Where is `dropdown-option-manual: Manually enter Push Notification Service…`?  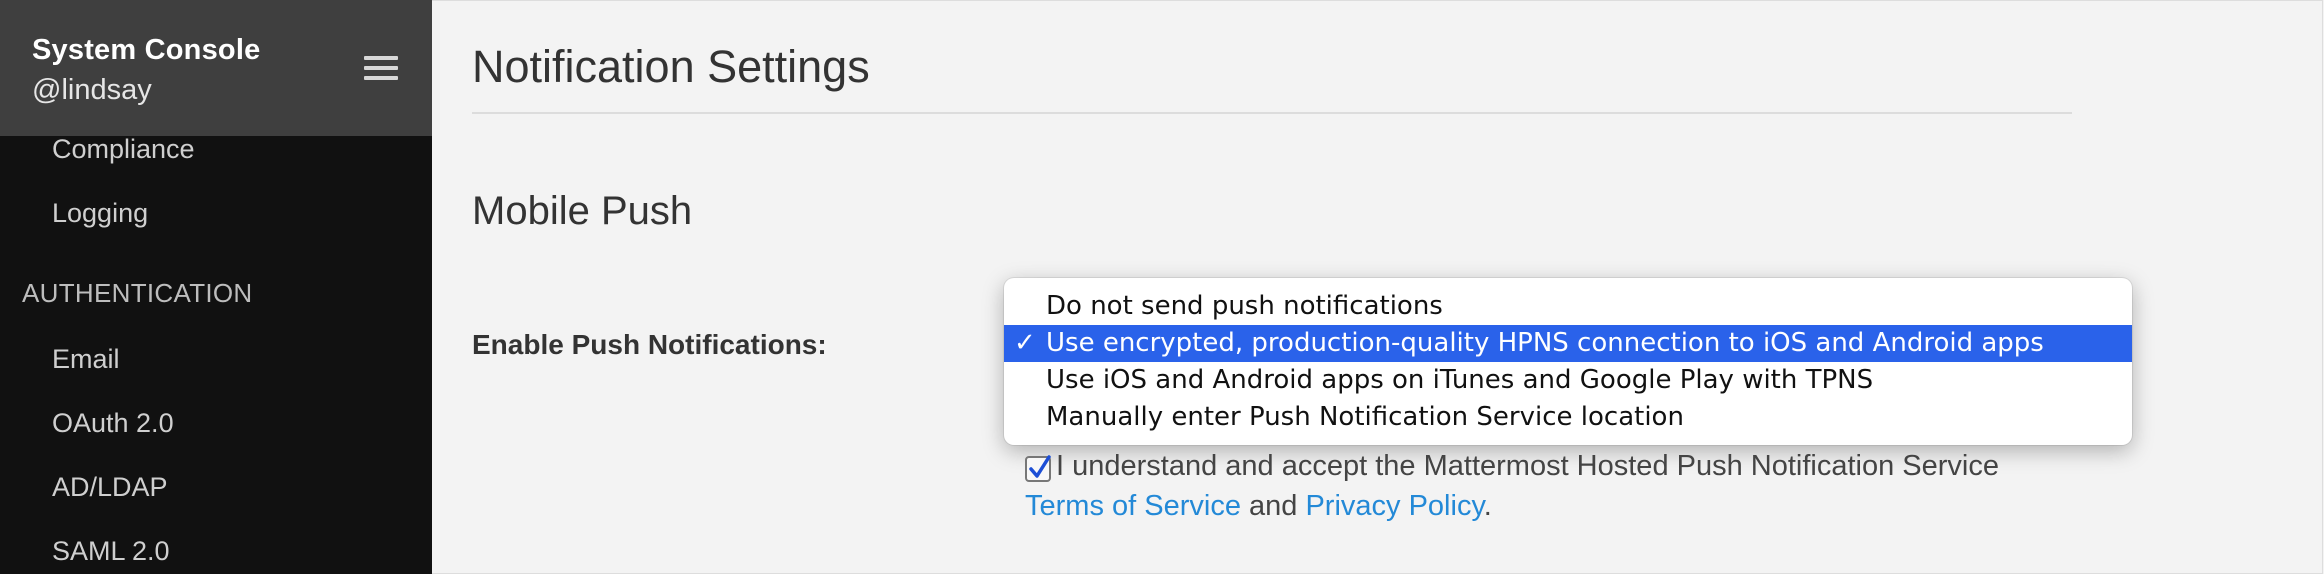 dropdown-option-manual: Manually enter Push Notification Service… is located at coordinates (1568, 417).